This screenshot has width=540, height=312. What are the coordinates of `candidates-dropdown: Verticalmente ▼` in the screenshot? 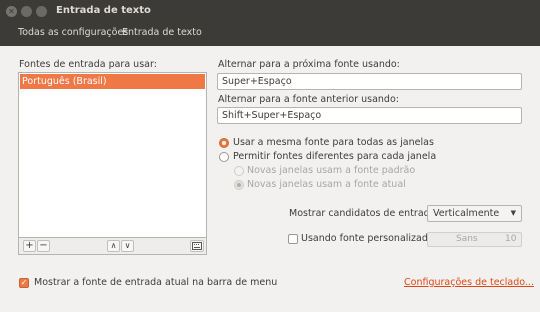 It's located at (474, 213).